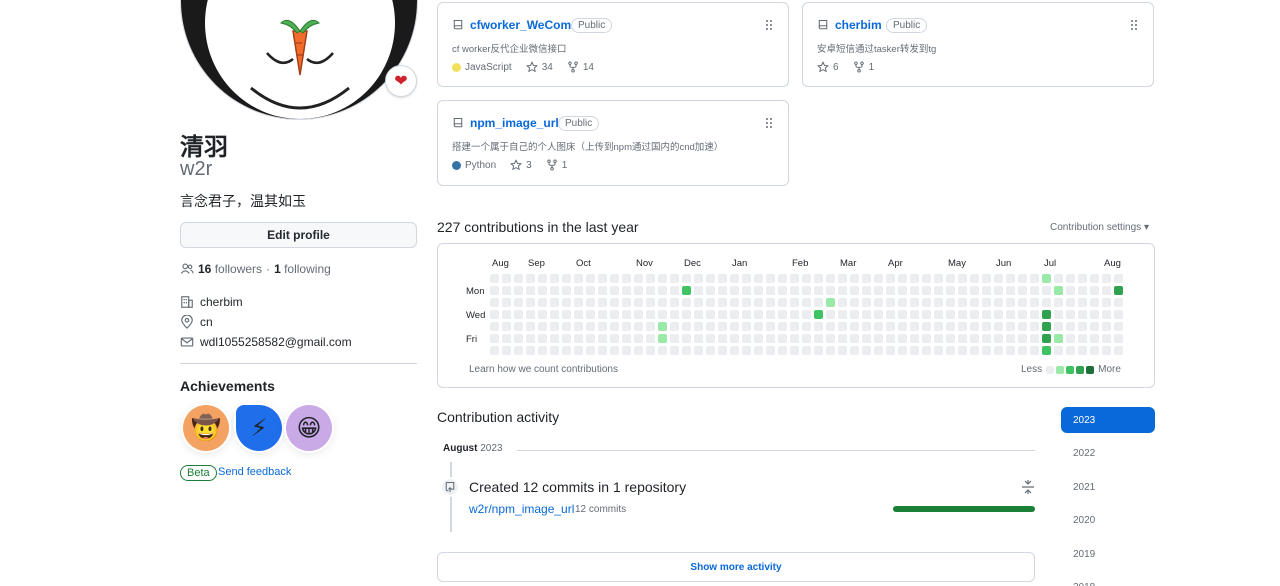  Describe the element at coordinates (1108, 520) in the screenshot. I see `year-link-2020: 2020` at that location.